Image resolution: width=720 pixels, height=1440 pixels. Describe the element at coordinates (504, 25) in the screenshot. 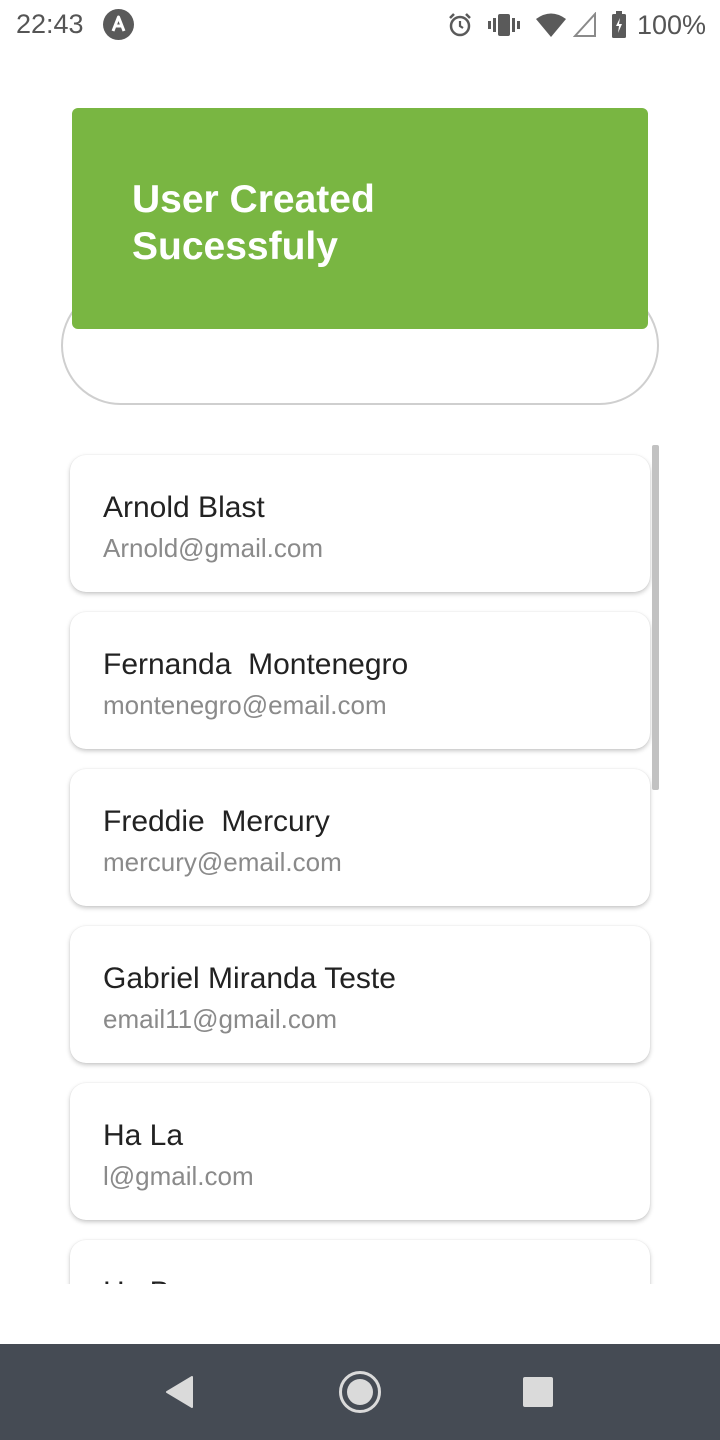

I see `vibrate-icon` at that location.